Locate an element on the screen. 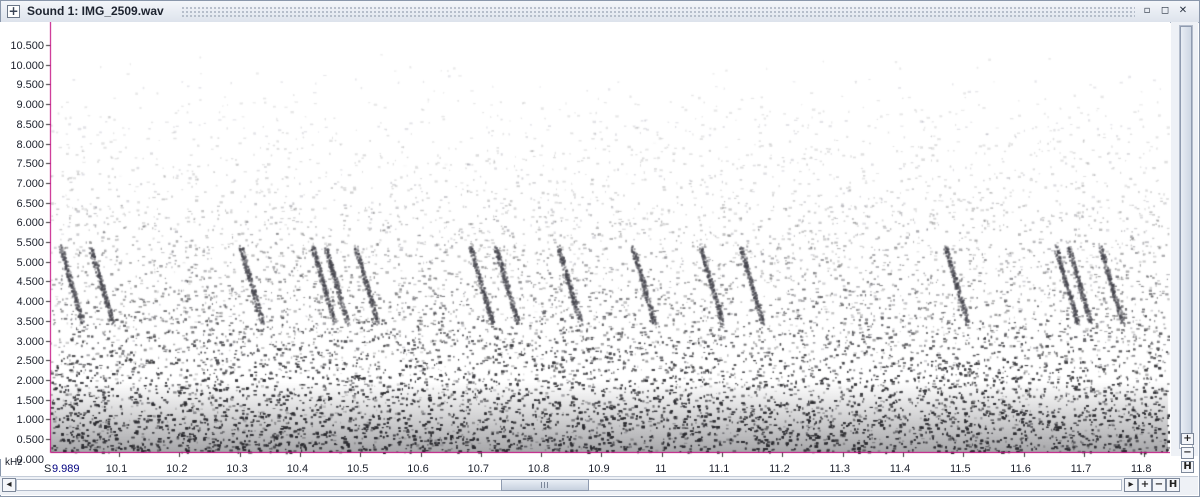 This screenshot has height=497, width=1200. vertical-zoom-in-button: + is located at coordinates (1187, 439).